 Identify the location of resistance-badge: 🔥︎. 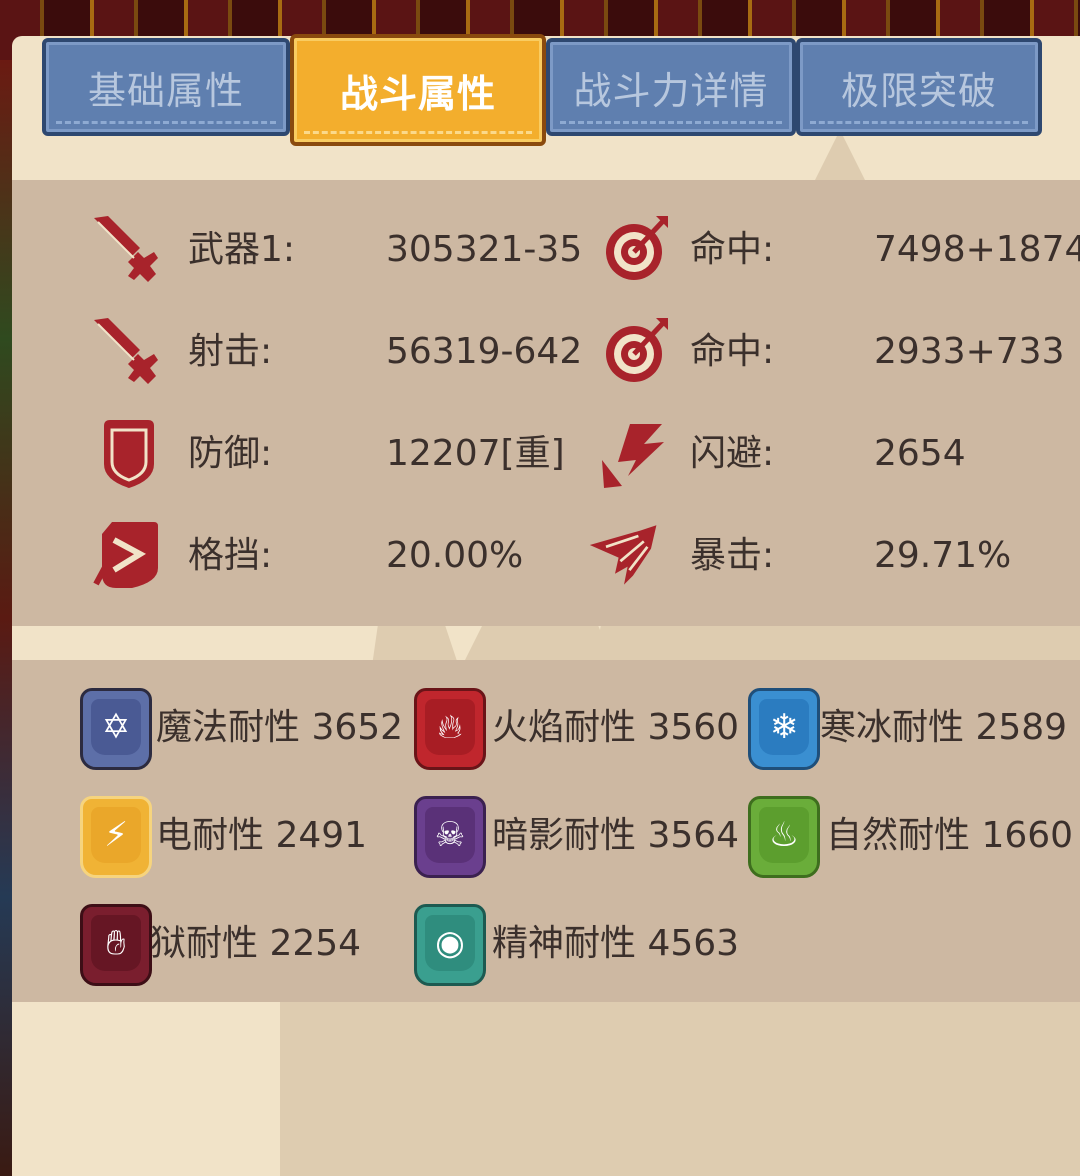
(450, 729).